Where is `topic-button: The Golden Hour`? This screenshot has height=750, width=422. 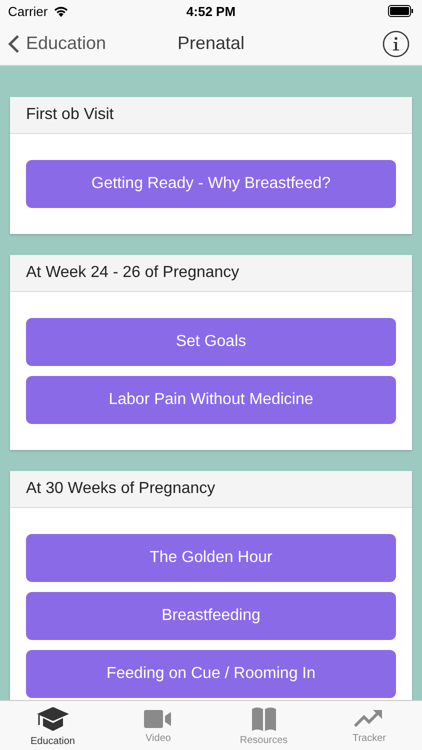 topic-button: The Golden Hour is located at coordinates (211, 558).